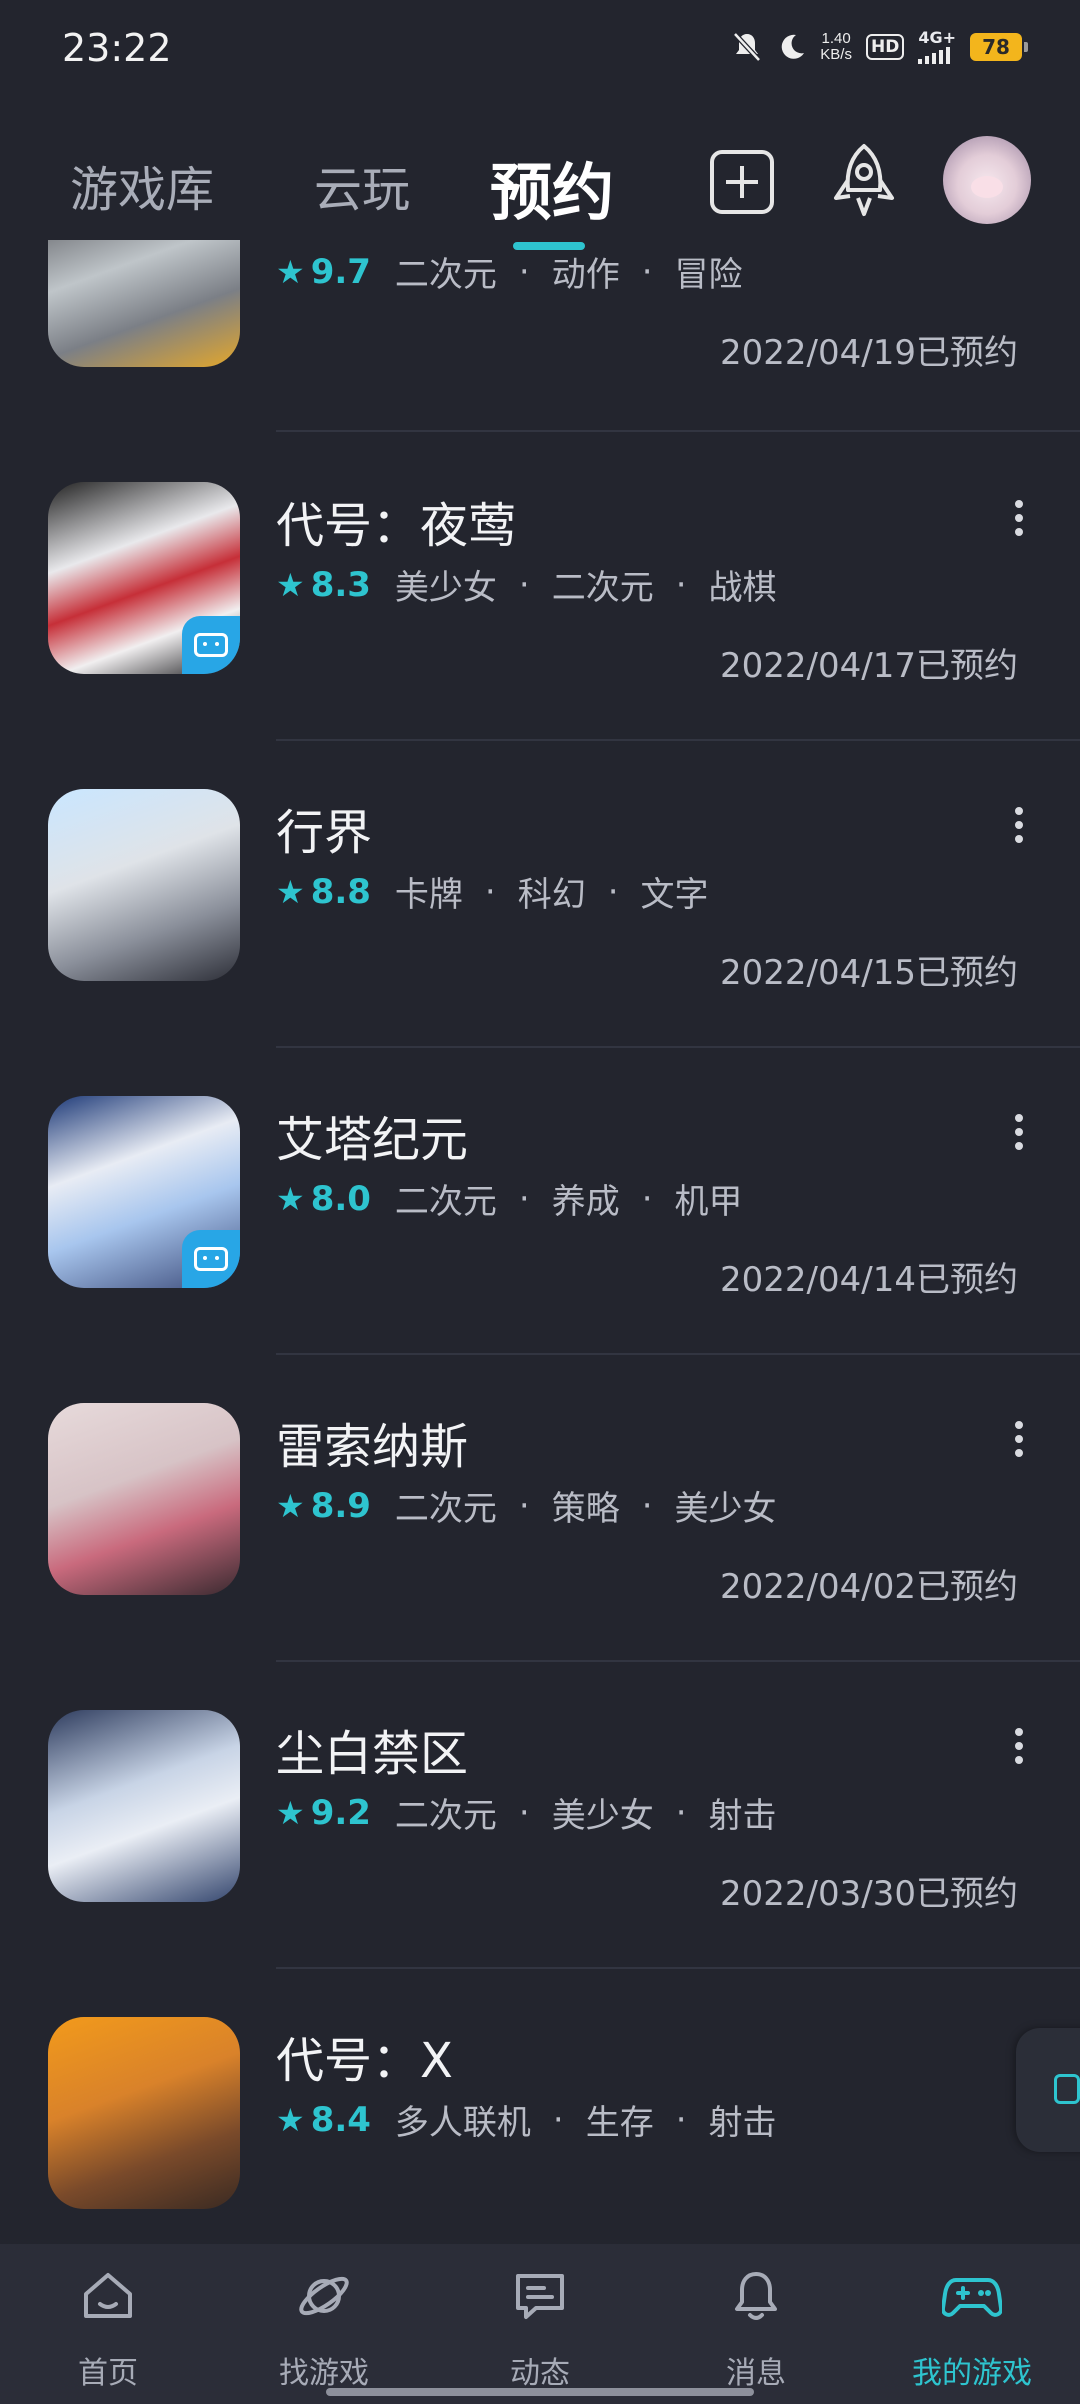  I want to click on top-navigation: 游戏库 云玩 预约, so click(540, 190).